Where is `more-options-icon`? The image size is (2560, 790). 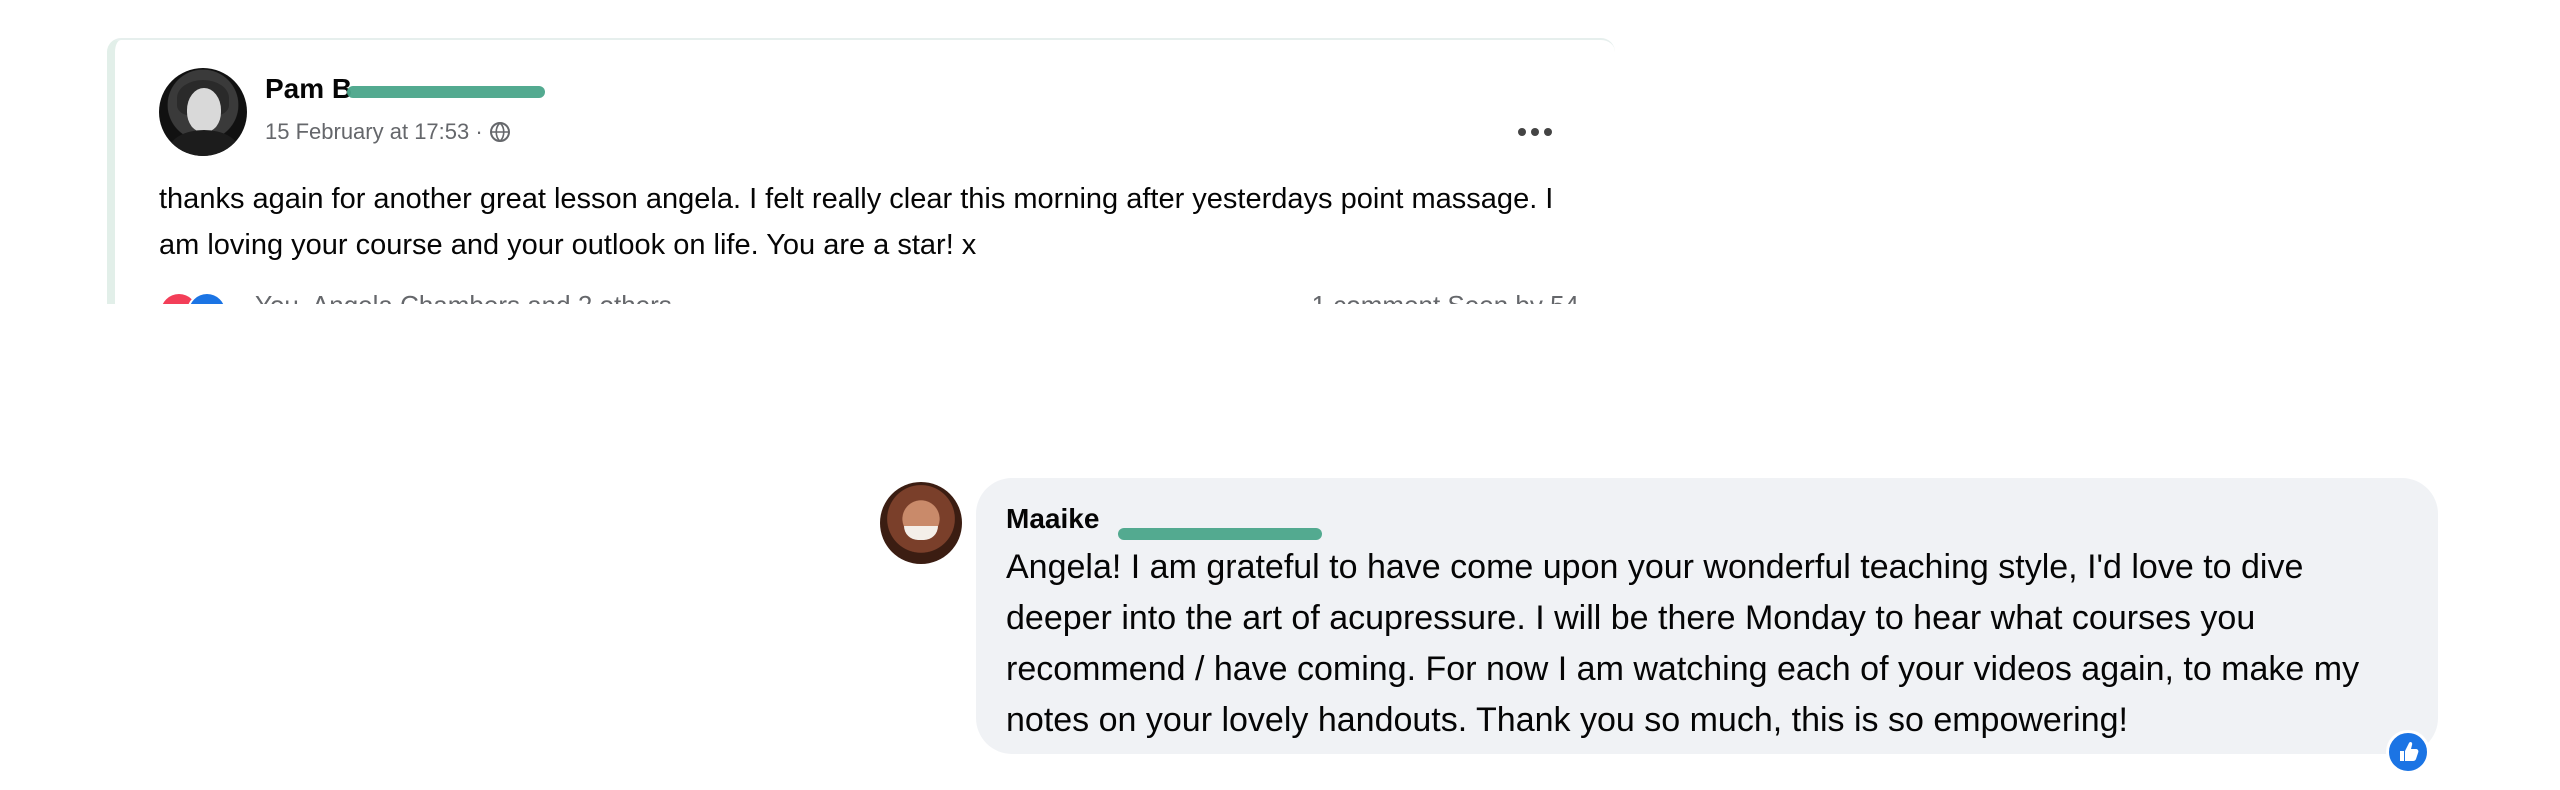 more-options-icon is located at coordinates (1522, 132).